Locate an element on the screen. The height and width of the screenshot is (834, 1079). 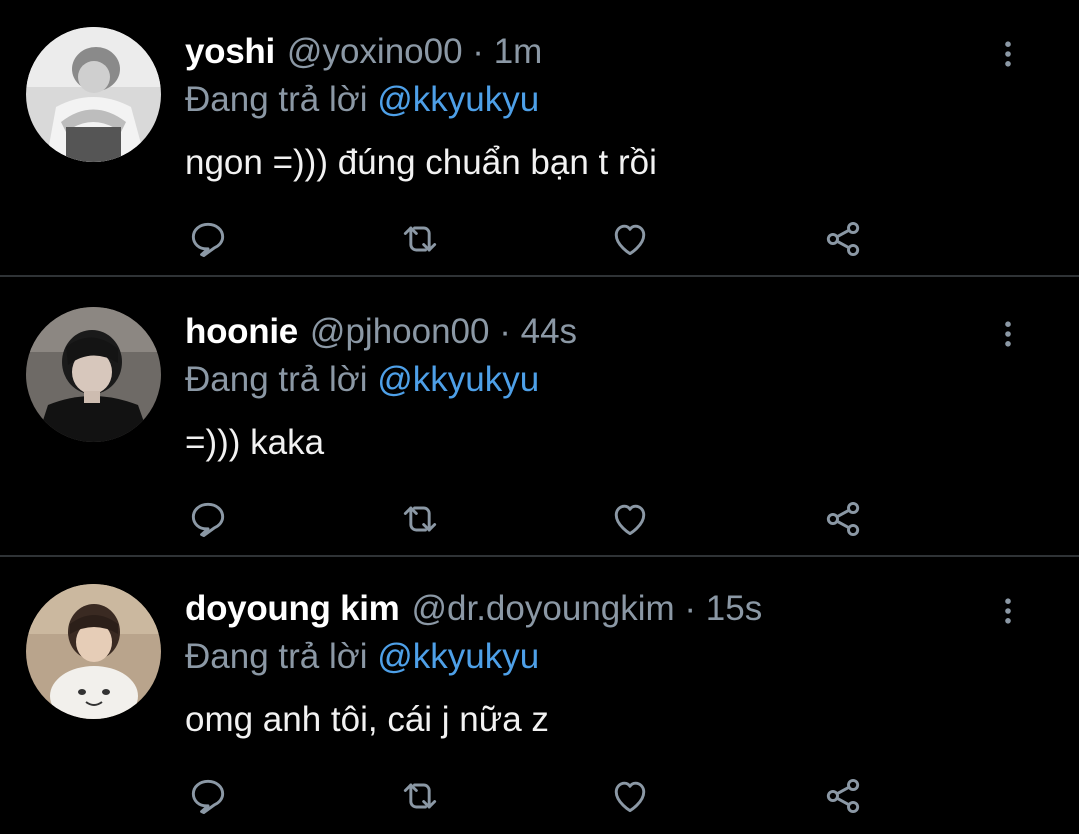
display-name: doyoung kim is located at coordinates (292, 608).